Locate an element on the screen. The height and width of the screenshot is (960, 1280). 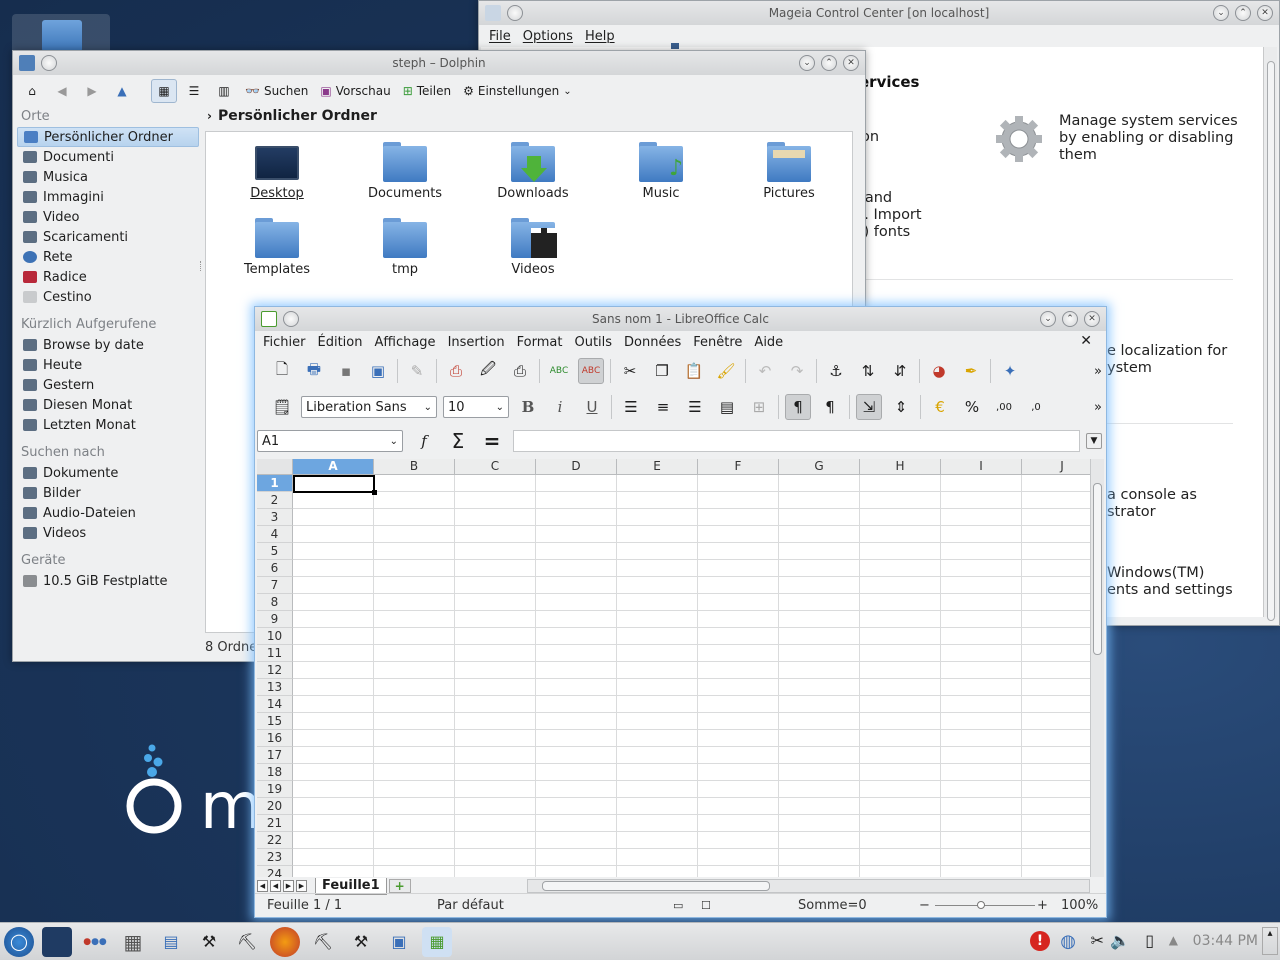
file-item-desktop: Desktop is located at coordinates (277, 171).